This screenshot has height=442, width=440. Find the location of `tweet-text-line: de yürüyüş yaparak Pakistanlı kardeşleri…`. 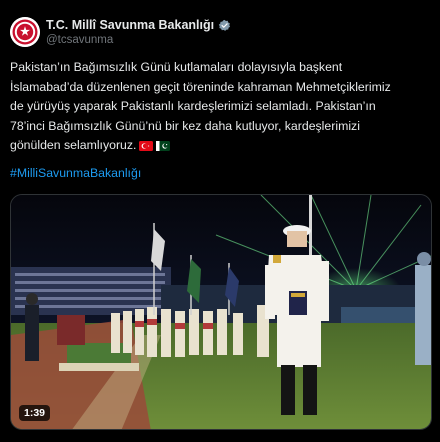

tweet-text-line: de yürüyüş yaparak Pakistanlı kardeşleri… is located at coordinates (193, 106).